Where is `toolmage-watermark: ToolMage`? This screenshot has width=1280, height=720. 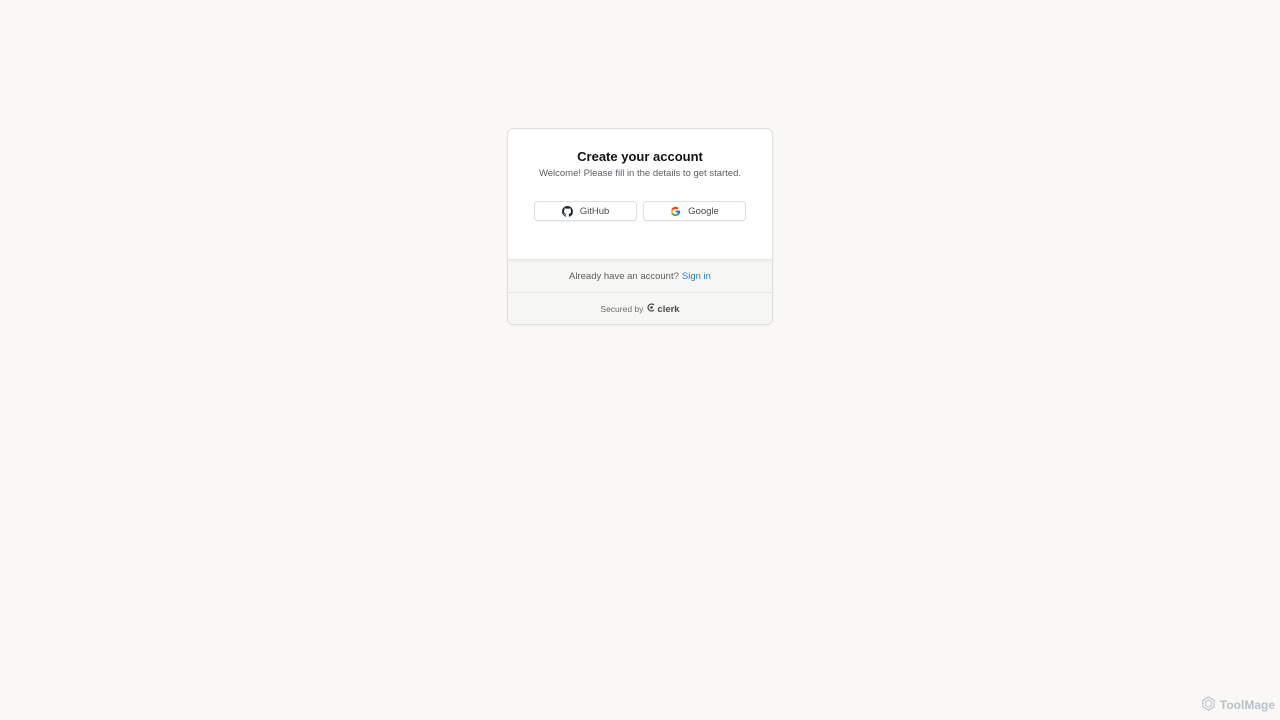 toolmage-watermark: ToolMage is located at coordinates (1238, 705).